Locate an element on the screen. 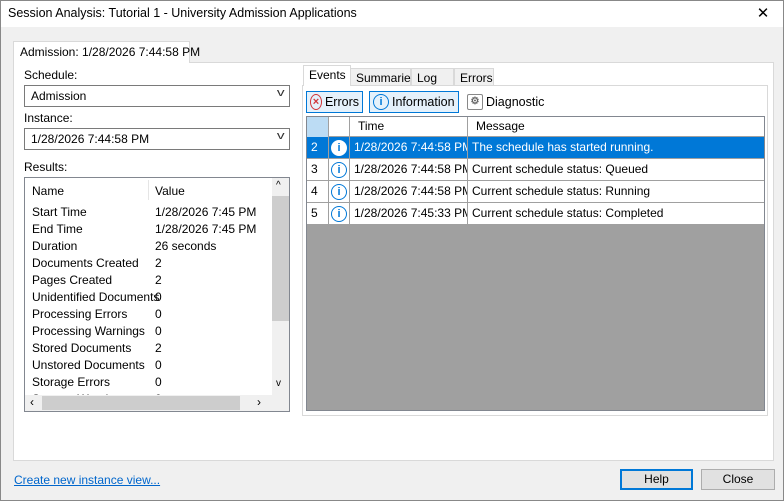  event-message: The schedule has started running. is located at coordinates (563, 147).